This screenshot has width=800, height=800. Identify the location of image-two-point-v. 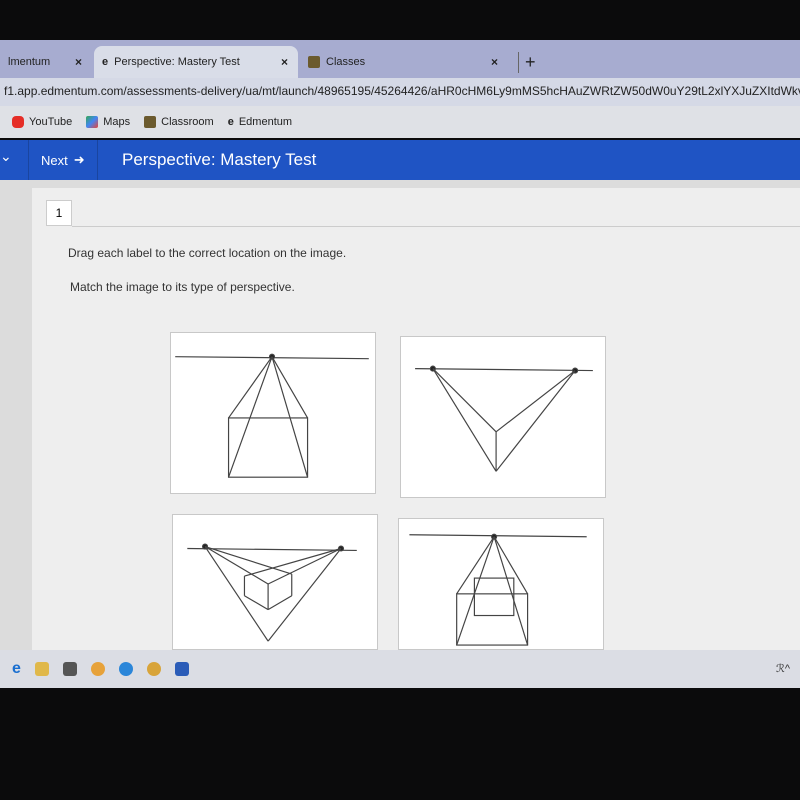
(503, 417).